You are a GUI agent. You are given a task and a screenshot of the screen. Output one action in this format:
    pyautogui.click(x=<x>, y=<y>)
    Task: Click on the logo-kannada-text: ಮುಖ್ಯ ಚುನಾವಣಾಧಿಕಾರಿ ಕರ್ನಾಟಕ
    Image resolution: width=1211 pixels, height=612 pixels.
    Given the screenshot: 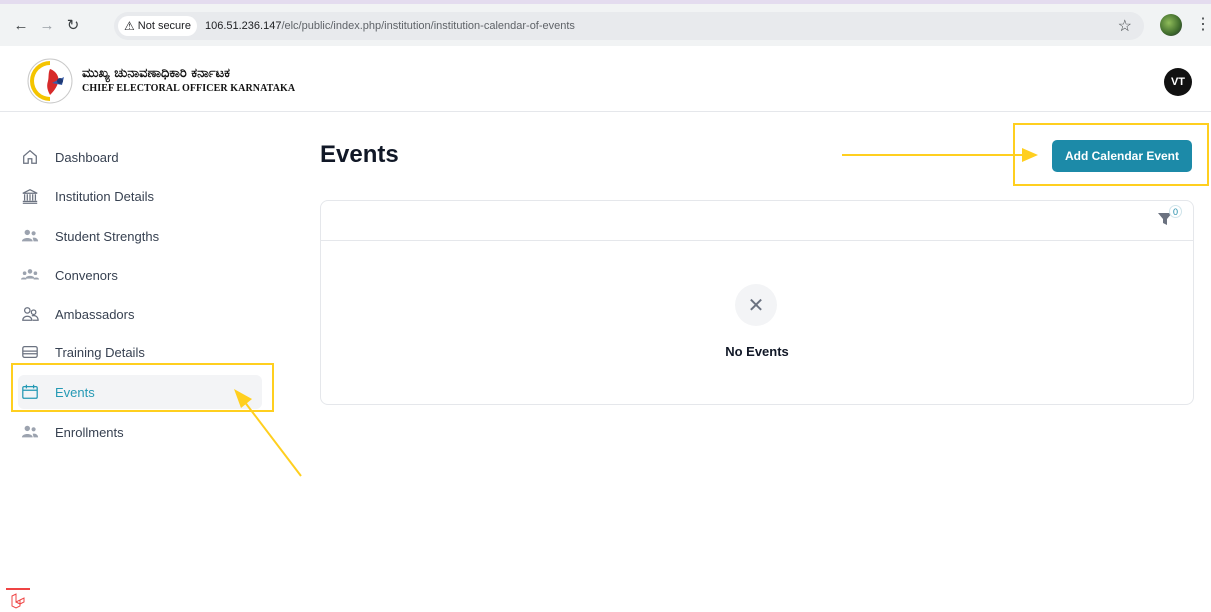 What is the action you would take?
    pyautogui.click(x=156, y=73)
    